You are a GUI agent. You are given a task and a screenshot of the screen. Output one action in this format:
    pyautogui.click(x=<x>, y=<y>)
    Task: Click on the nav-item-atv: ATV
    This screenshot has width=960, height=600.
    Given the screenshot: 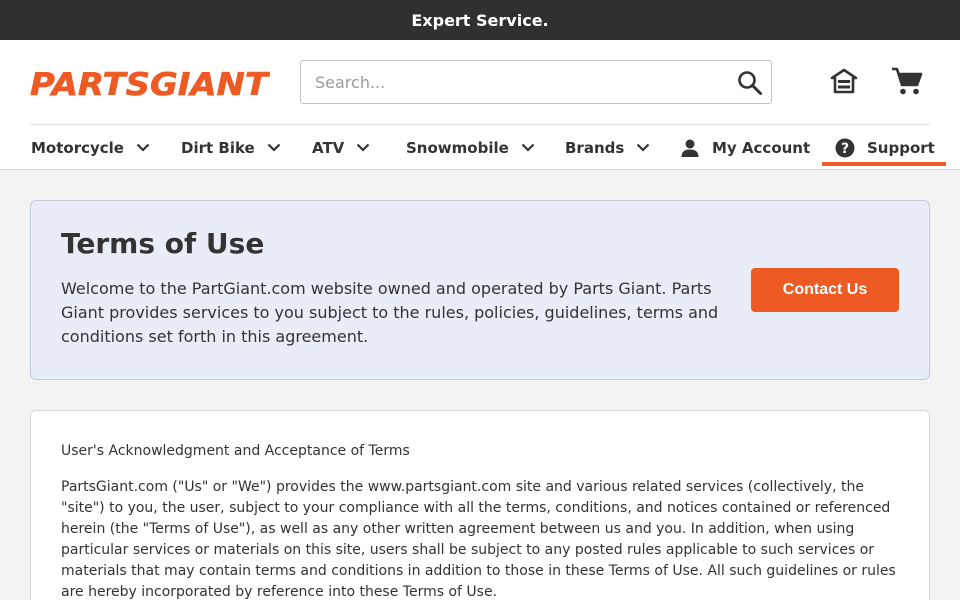 What is the action you would take?
    pyautogui.click(x=341, y=147)
    